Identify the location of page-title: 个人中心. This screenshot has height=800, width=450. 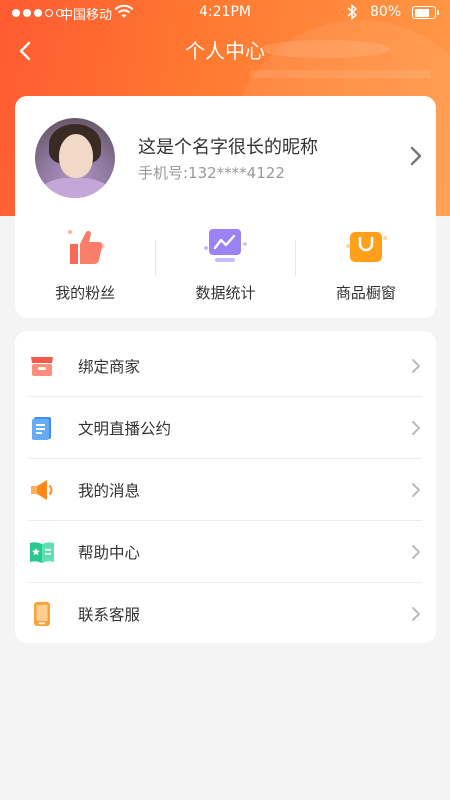
(225, 51).